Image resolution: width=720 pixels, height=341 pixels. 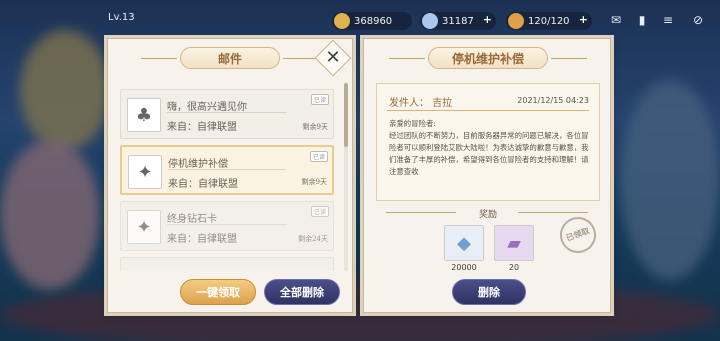 I want to click on reward-count: 20, so click(x=514, y=267).